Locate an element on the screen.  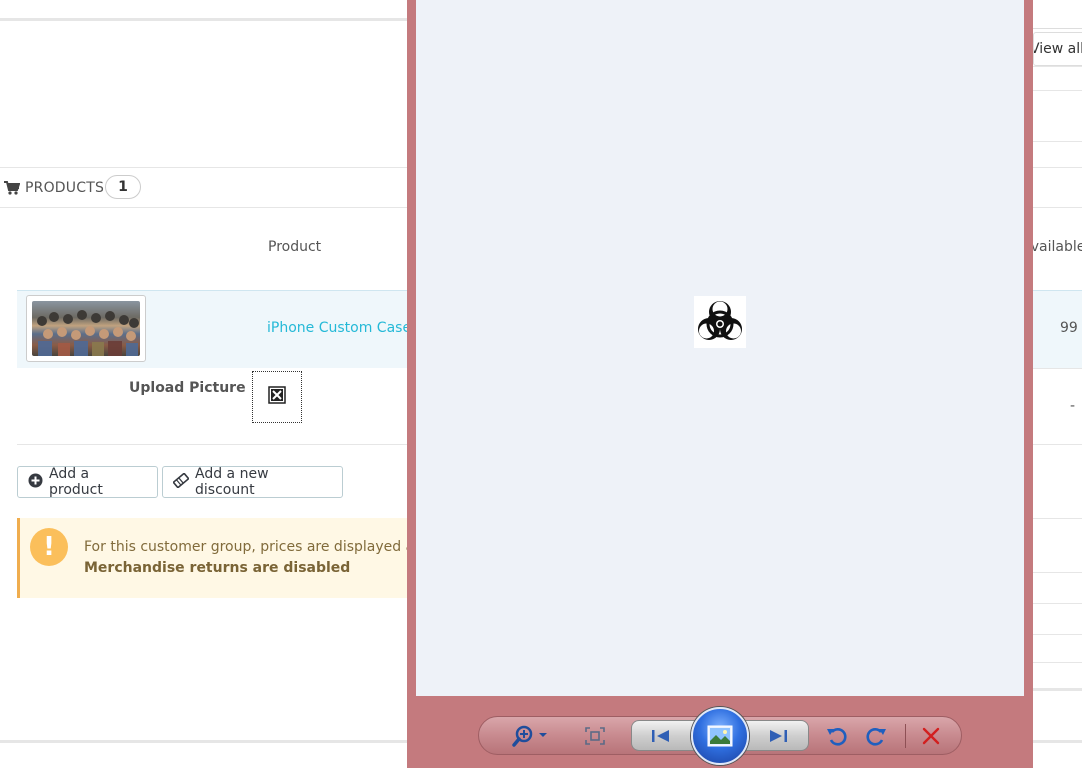
broken-image-icon is located at coordinates (277, 397).